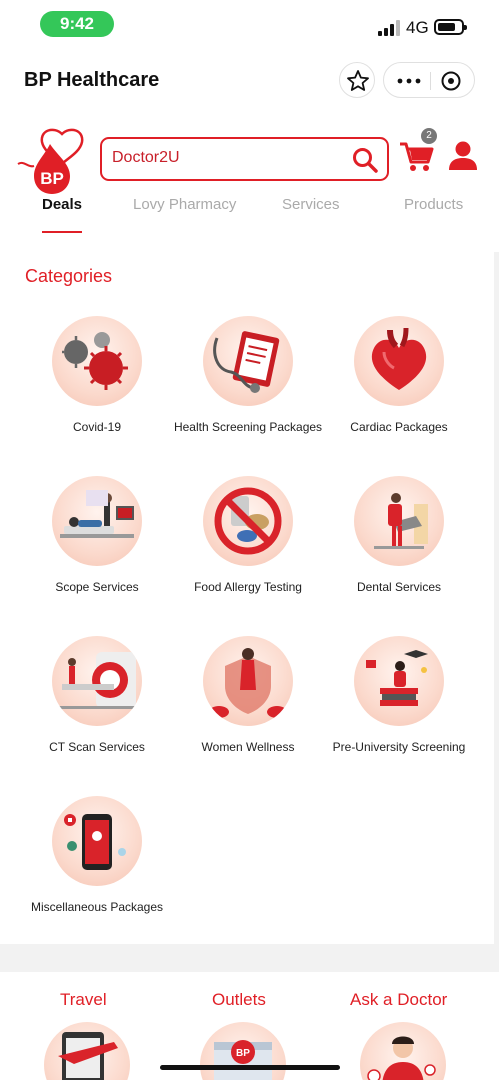 Image resolution: width=499 pixels, height=1080 pixels. Describe the element at coordinates (83, 1000) in the screenshot. I see `travel-link: Travel` at that location.